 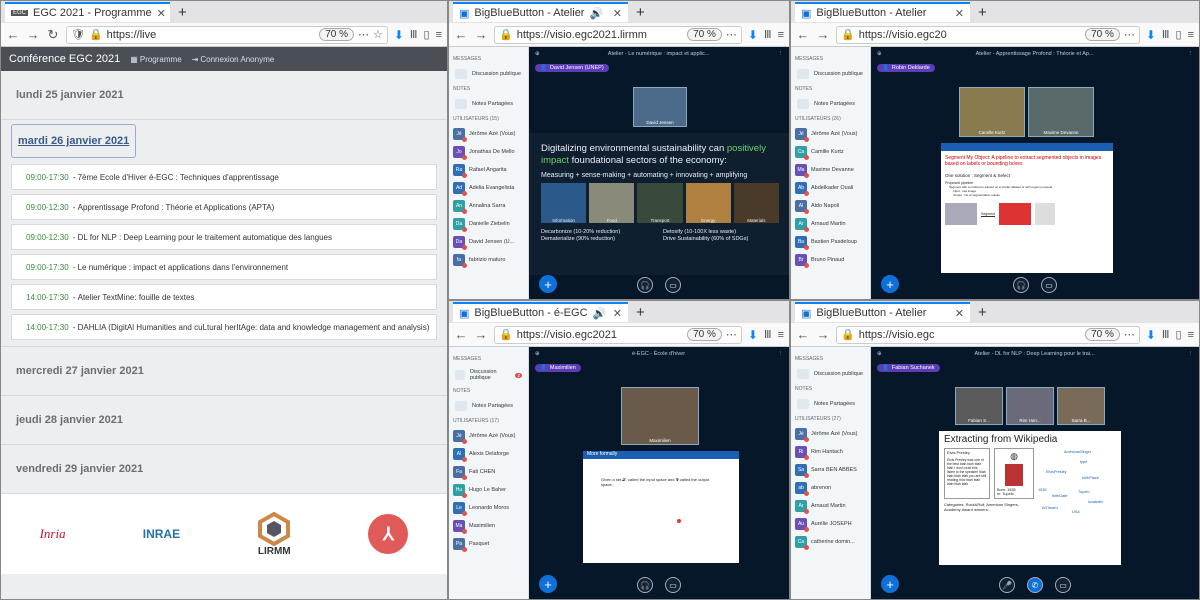 I want to click on bookmark-star-icon: ☆, so click(x=378, y=34).